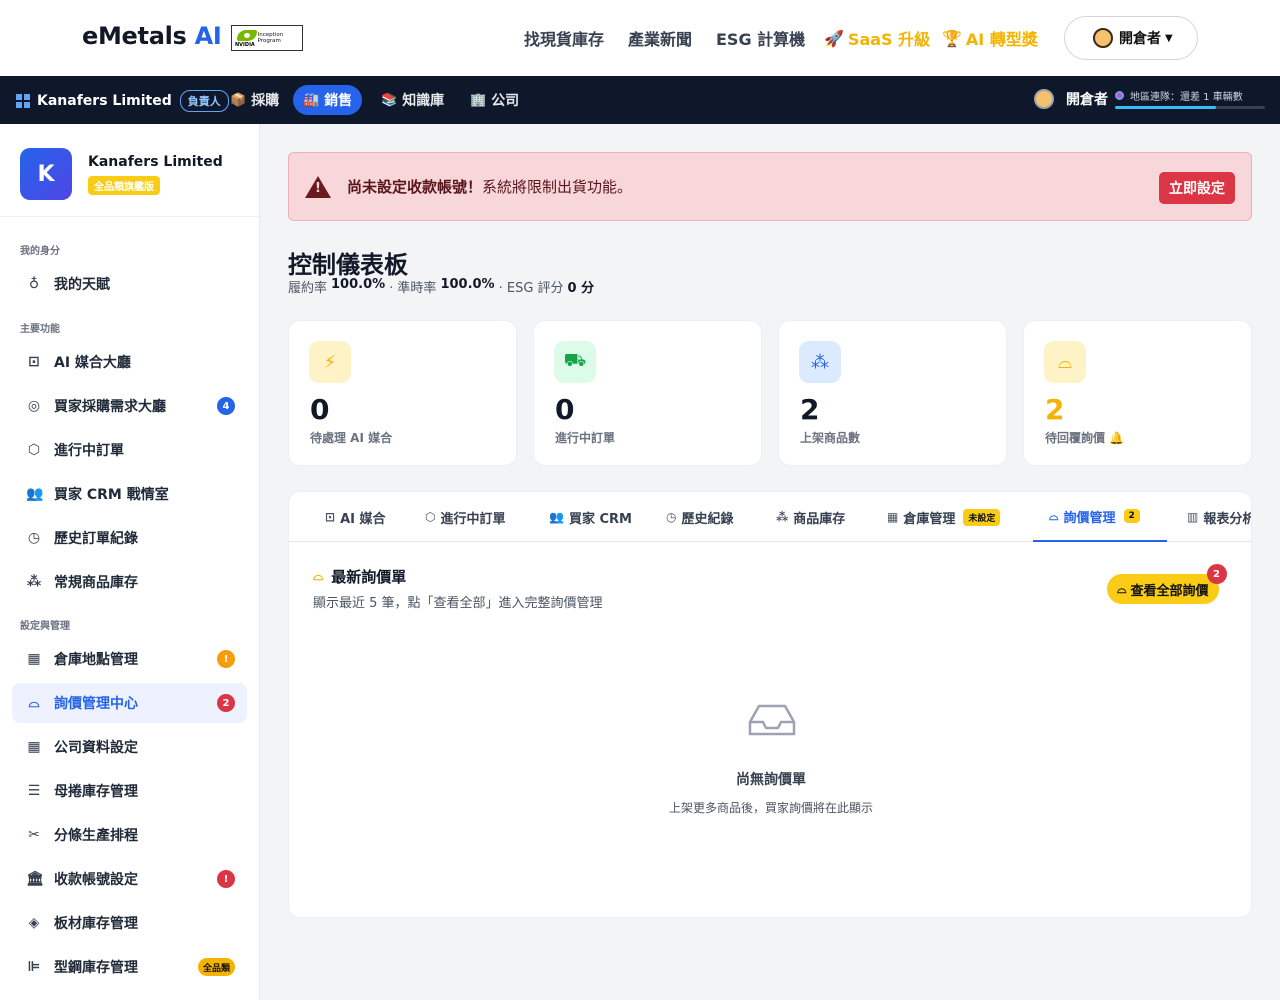 Image resolution: width=1280 pixels, height=1000 pixels. What do you see at coordinates (254, 100) in the screenshot?
I see `tab-purchase: 📦 採購` at bounding box center [254, 100].